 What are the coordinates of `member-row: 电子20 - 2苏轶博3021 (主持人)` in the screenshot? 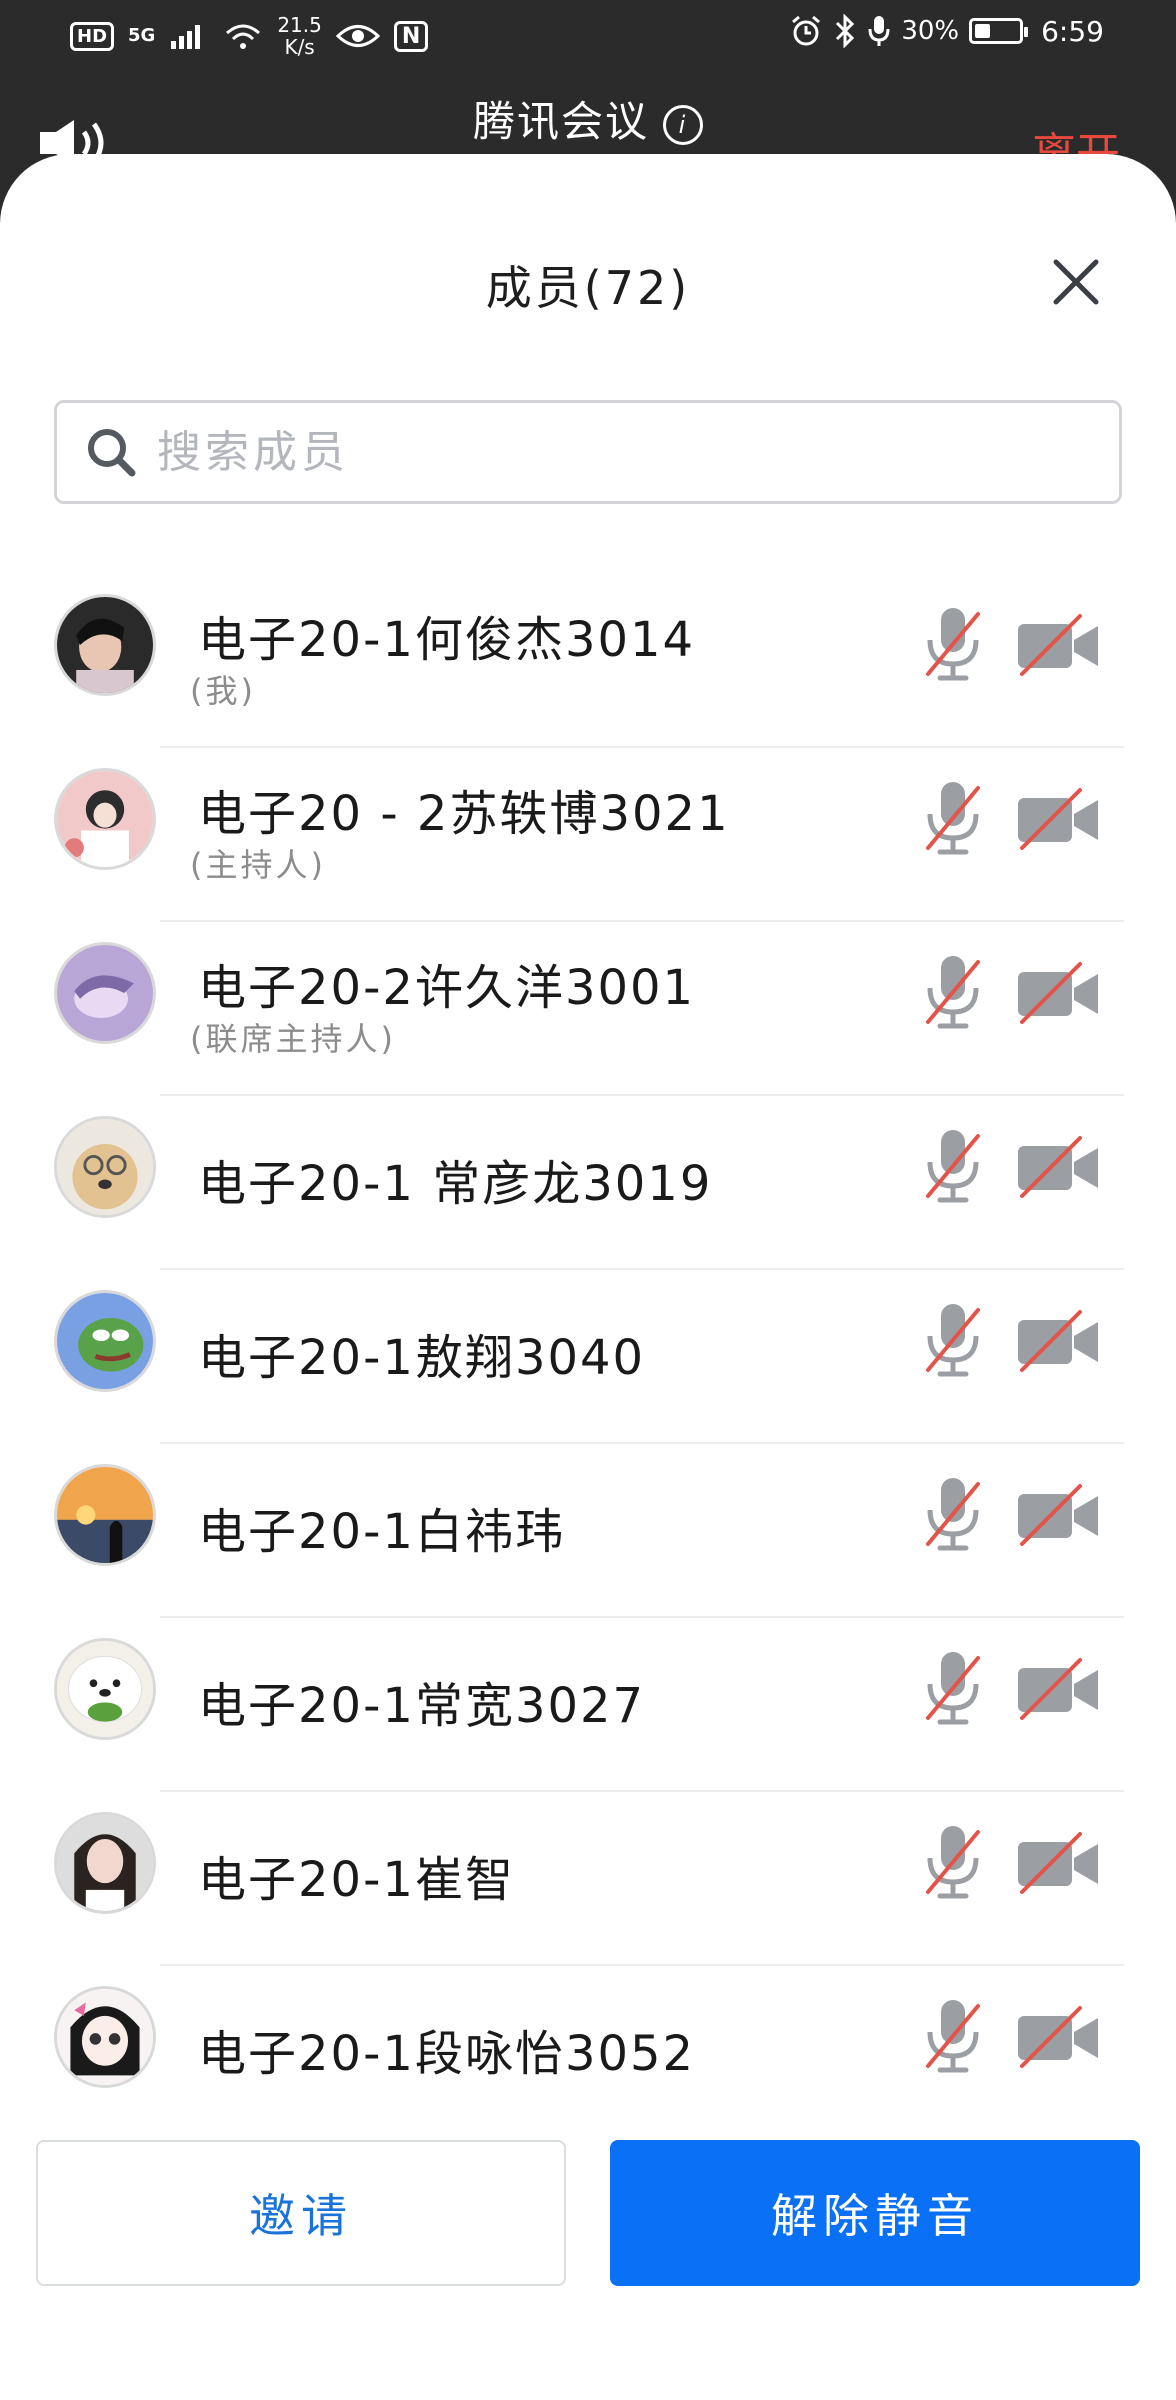 It's located at (588, 835).